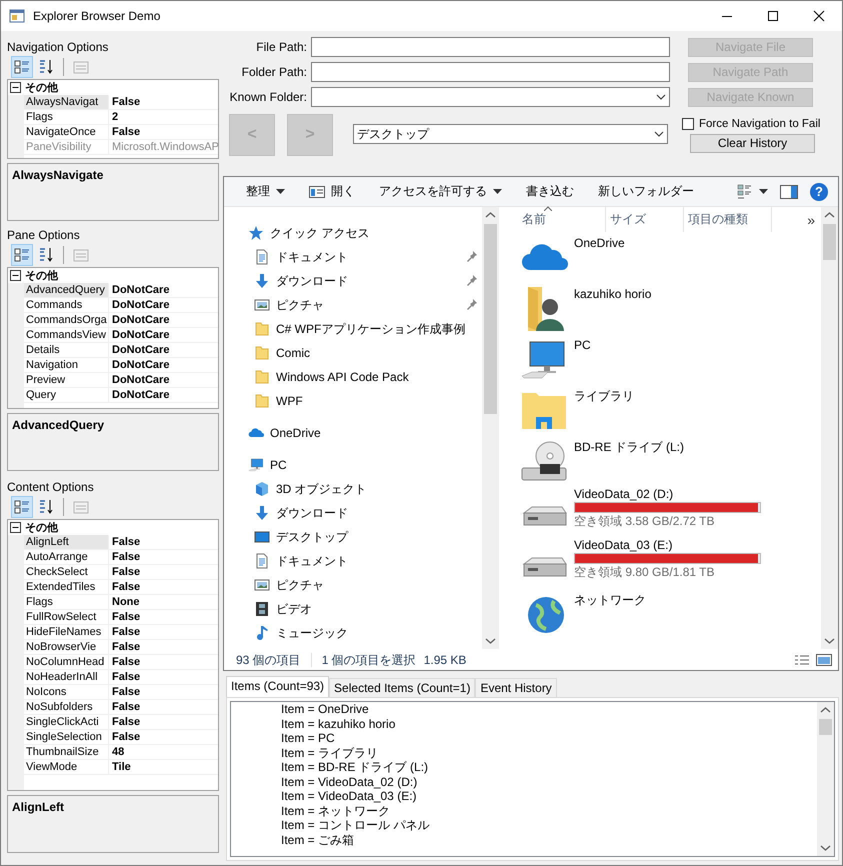  Describe the element at coordinates (349, 781) in the screenshot. I see `list-line: Item = VideoData_02 (D:)` at that location.